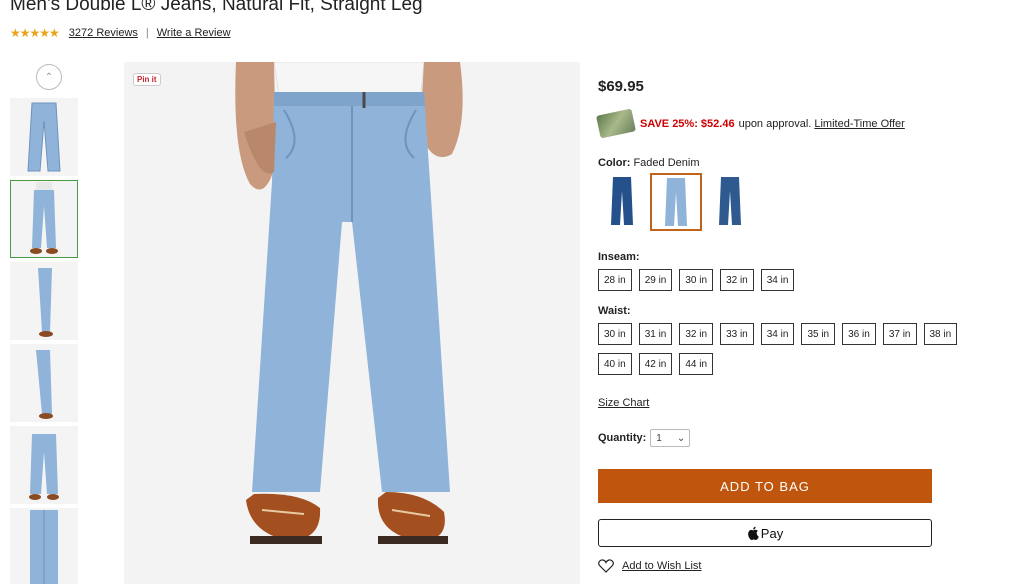  Describe the element at coordinates (622, 438) in the screenshot. I see `quantity-label: Quantity:` at that location.